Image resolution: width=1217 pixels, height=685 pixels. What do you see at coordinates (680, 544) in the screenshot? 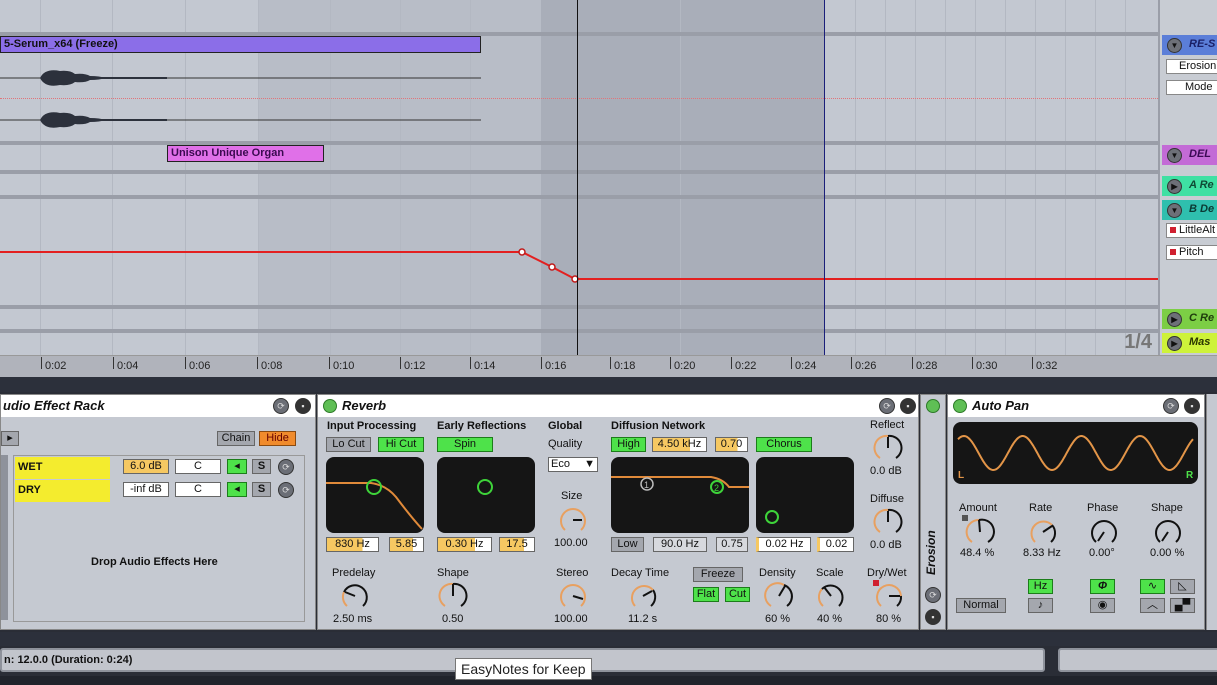
I see `low-freq-value: 90.0 Hz` at bounding box center [680, 544].